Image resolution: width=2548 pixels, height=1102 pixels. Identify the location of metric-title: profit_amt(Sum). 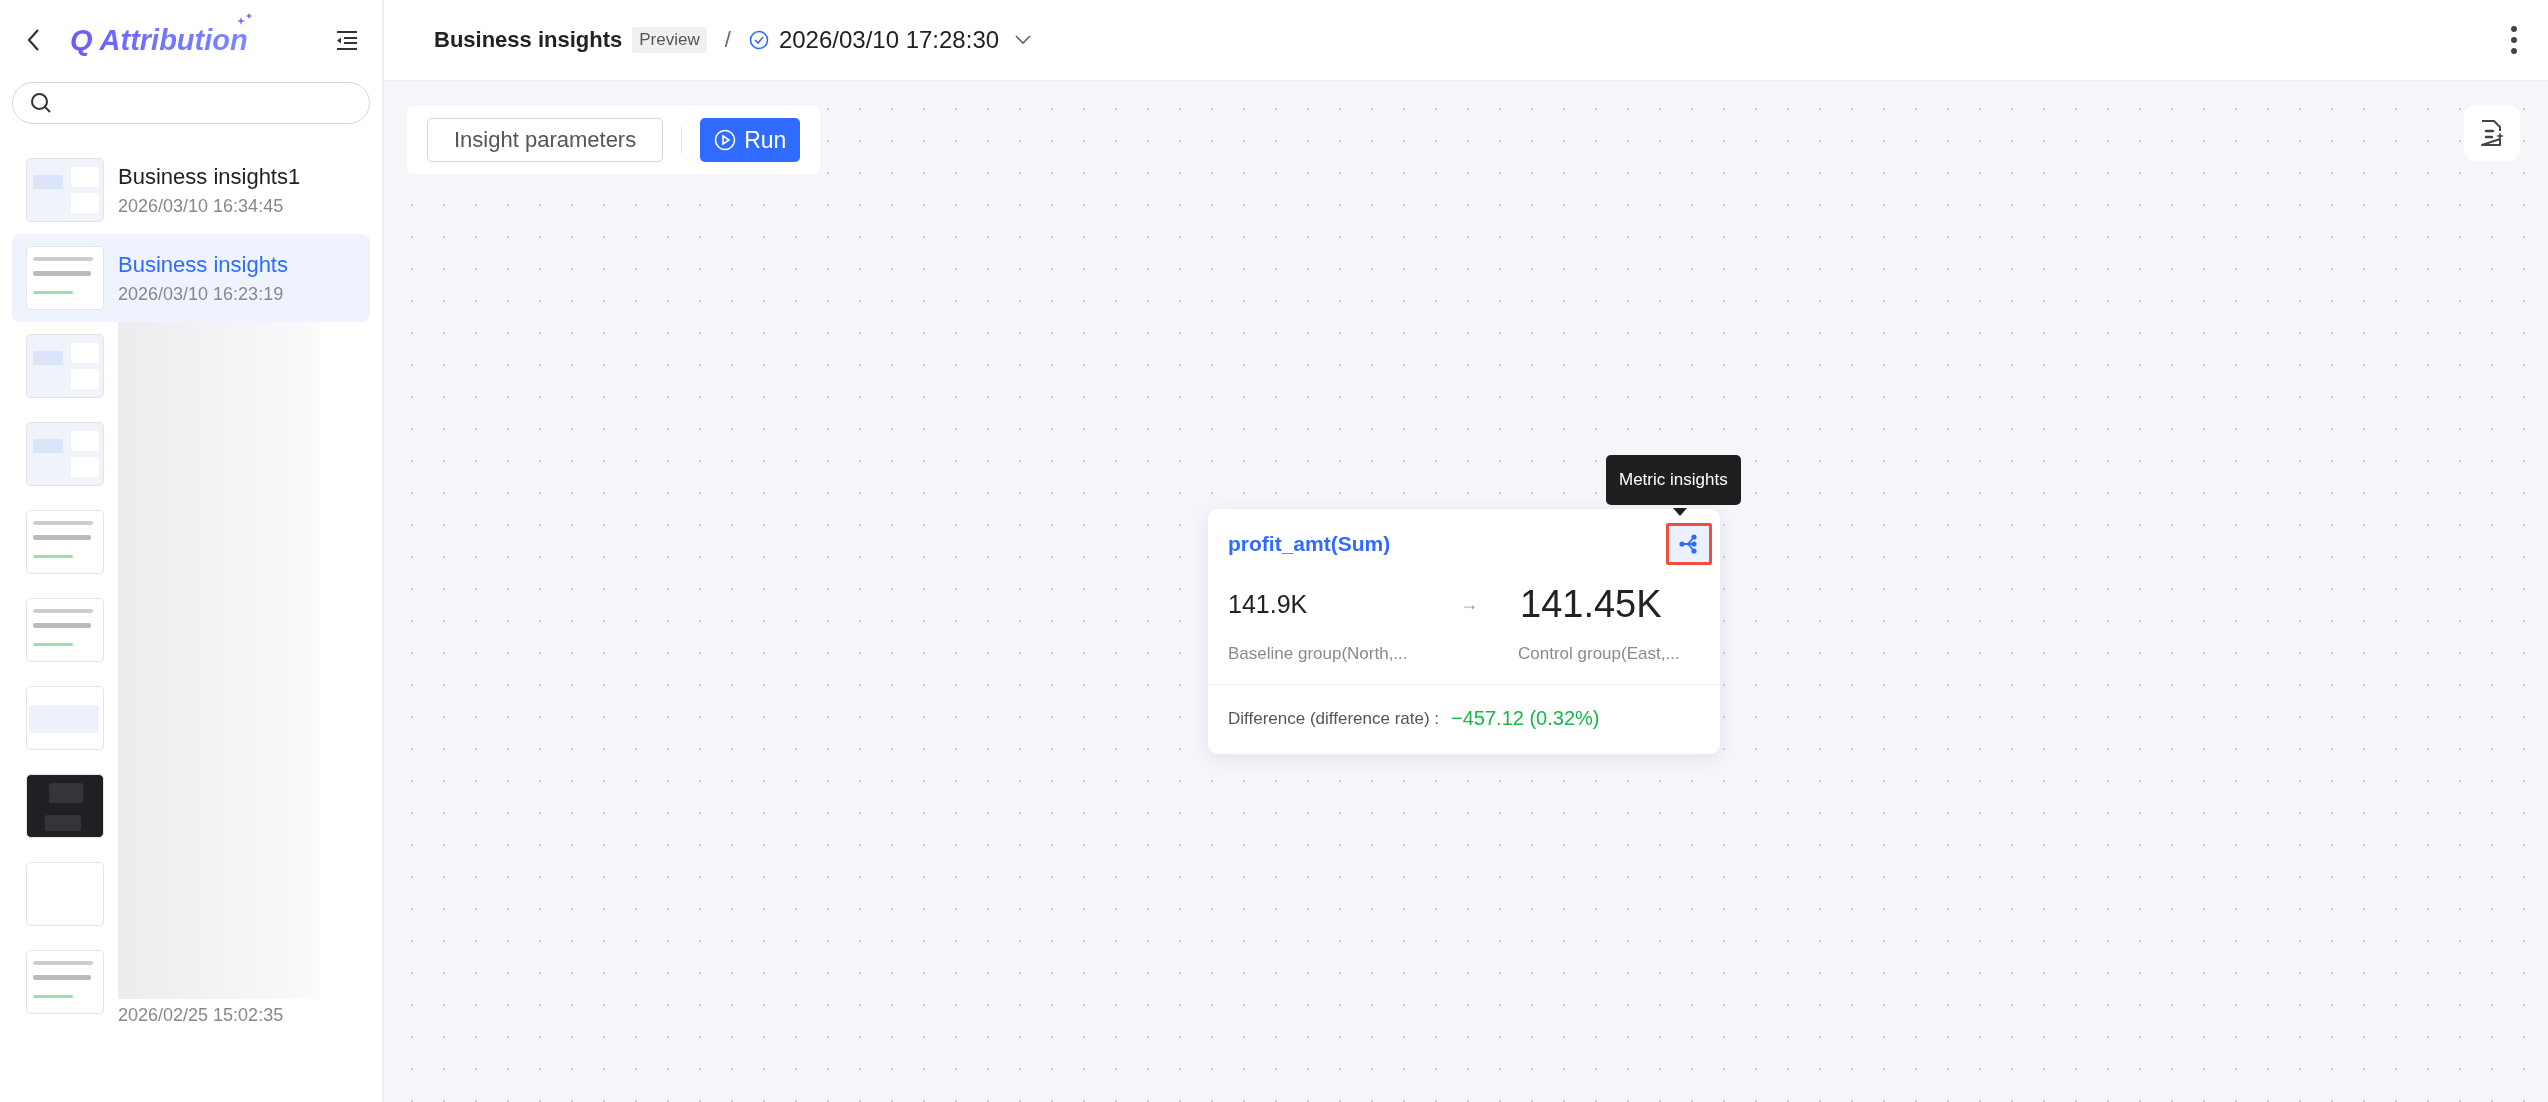
(1309, 544).